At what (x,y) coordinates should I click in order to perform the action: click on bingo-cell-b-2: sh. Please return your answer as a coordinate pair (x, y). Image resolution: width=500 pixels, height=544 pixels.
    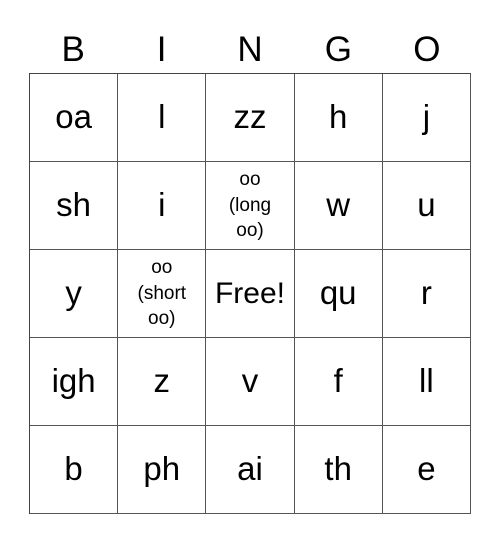
    Looking at the image, I should click on (74, 206).